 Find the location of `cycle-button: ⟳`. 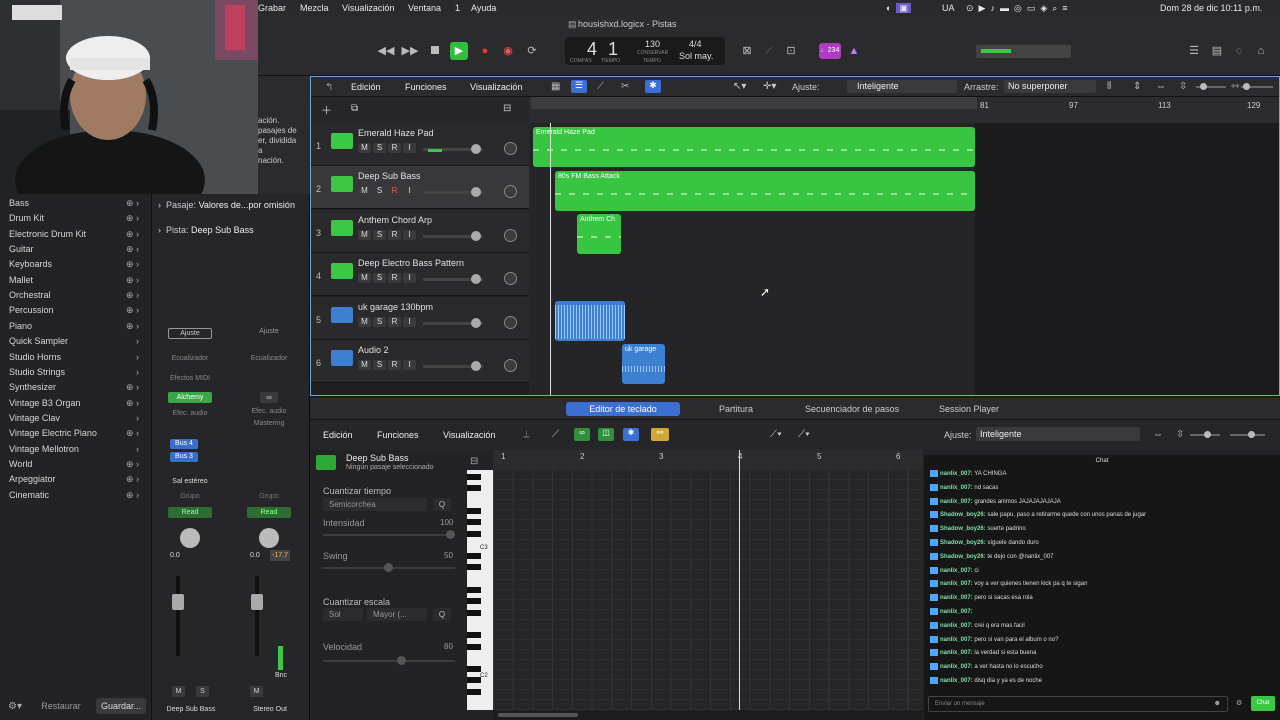

cycle-button: ⟳ is located at coordinates (532, 51).